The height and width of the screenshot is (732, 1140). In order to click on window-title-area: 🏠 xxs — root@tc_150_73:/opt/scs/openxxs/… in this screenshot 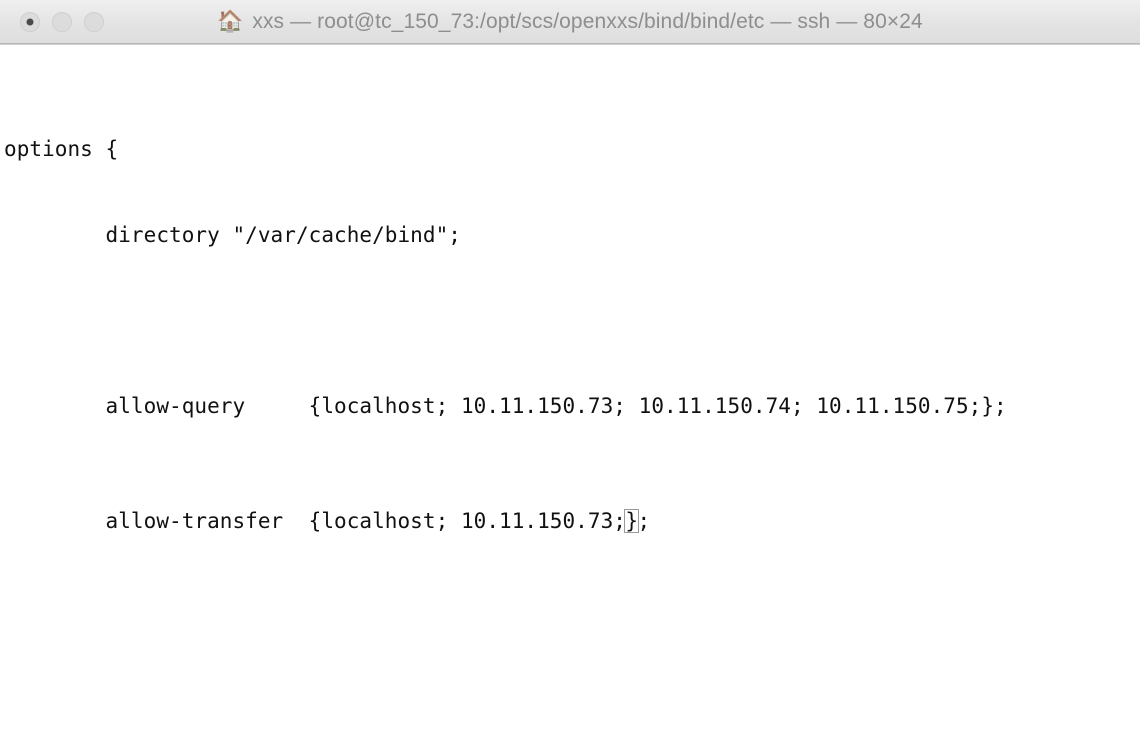, I will do `click(570, 21)`.